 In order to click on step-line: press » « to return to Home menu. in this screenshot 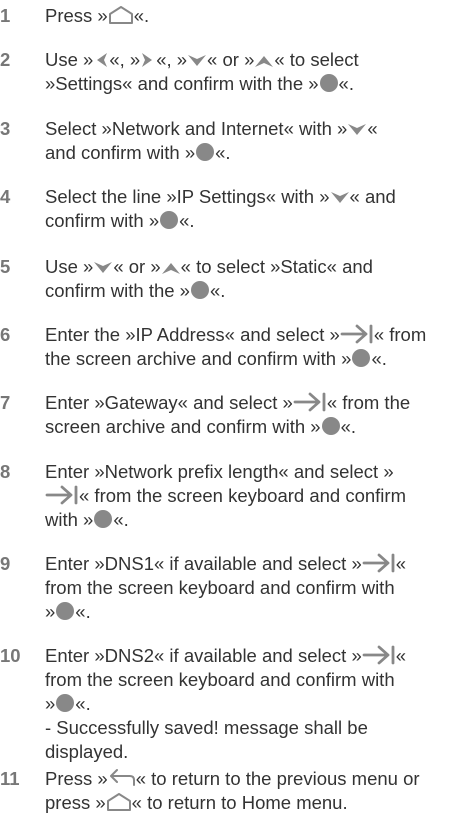, I will do `click(253, 803)`.